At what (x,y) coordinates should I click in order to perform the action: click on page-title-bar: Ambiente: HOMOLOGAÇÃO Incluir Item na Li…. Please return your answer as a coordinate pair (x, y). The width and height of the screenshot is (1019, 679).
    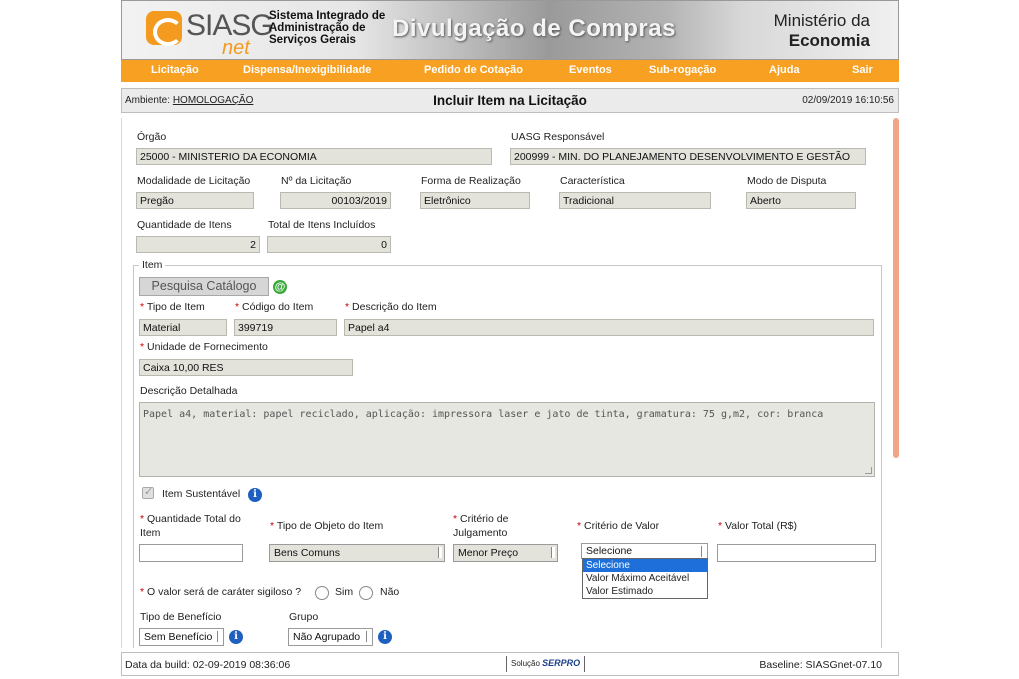
    Looking at the image, I should click on (510, 100).